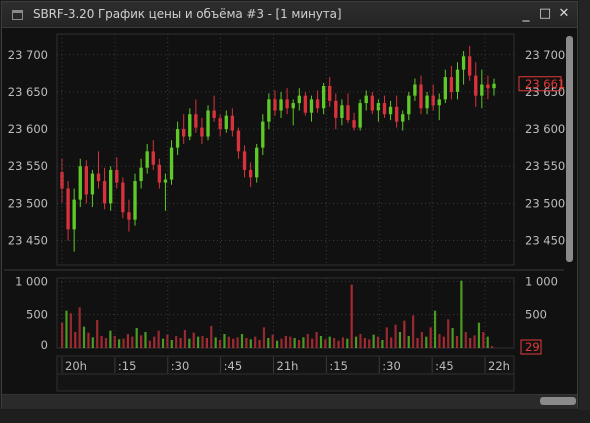 The height and width of the screenshot is (423, 590). Describe the element at coordinates (28, 166) in the screenshot. I see `price-tick-left: 23 550` at that location.